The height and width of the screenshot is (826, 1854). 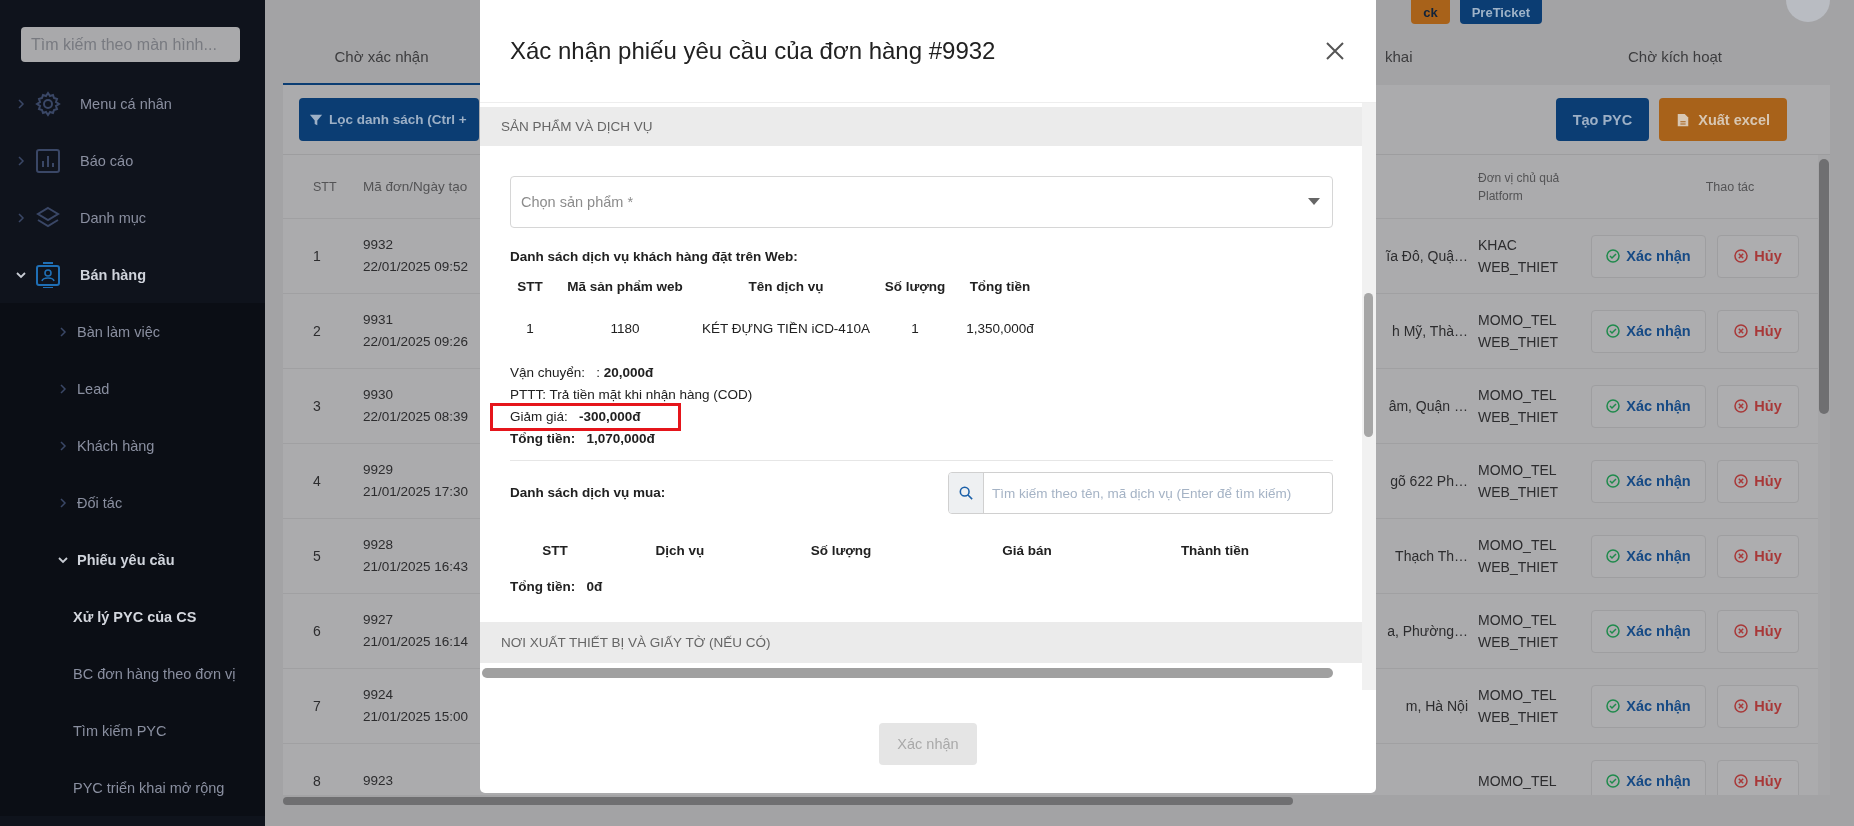 I want to click on highlighted-text: Giảm giá: -300,000đ, so click(x=585, y=417).